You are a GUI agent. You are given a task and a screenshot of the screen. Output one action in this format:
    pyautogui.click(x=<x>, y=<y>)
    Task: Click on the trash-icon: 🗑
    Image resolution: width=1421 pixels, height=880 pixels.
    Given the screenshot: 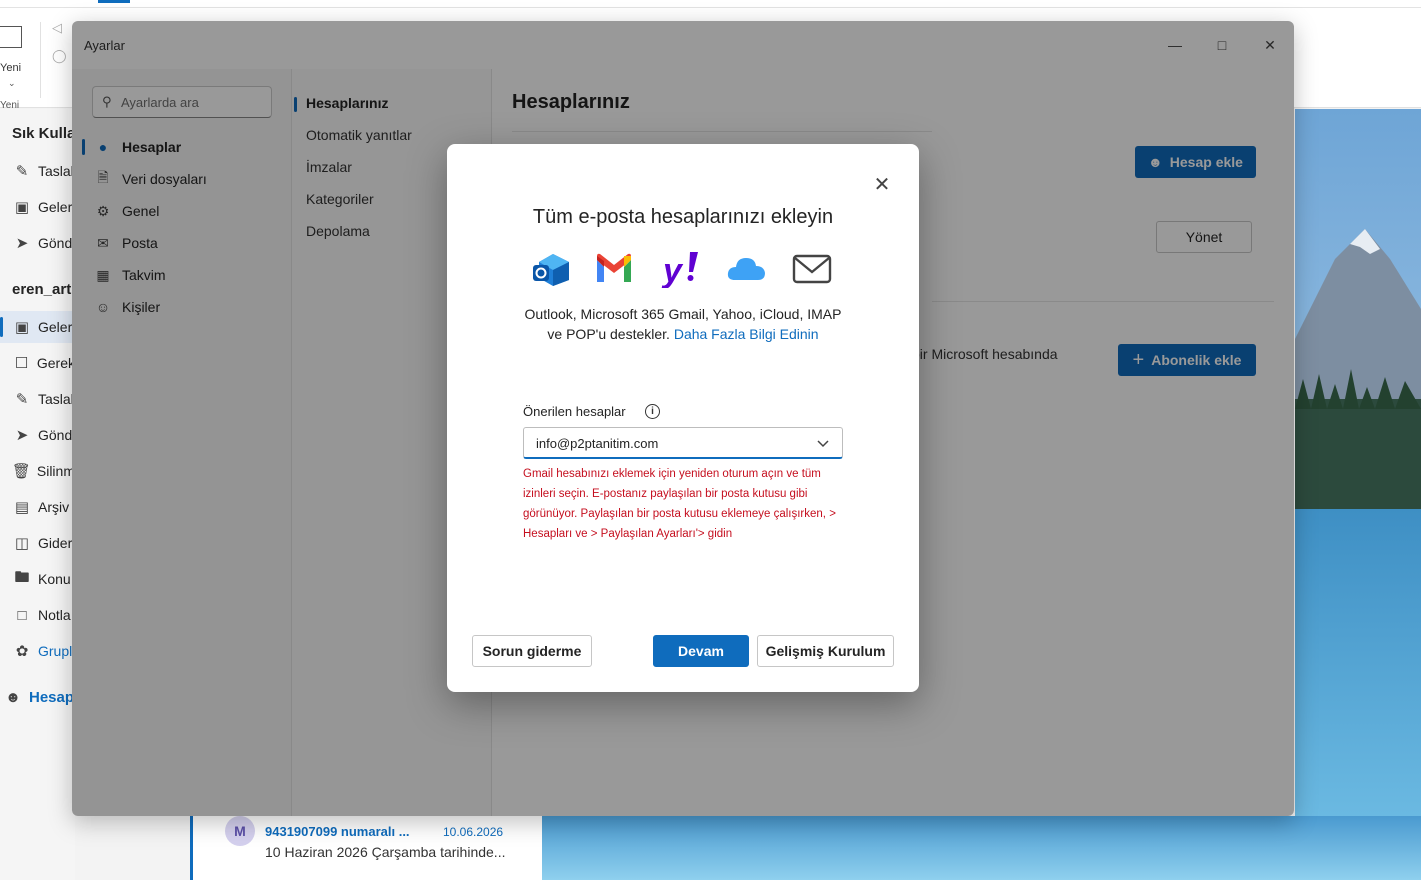 What is the action you would take?
    pyautogui.click(x=21, y=471)
    